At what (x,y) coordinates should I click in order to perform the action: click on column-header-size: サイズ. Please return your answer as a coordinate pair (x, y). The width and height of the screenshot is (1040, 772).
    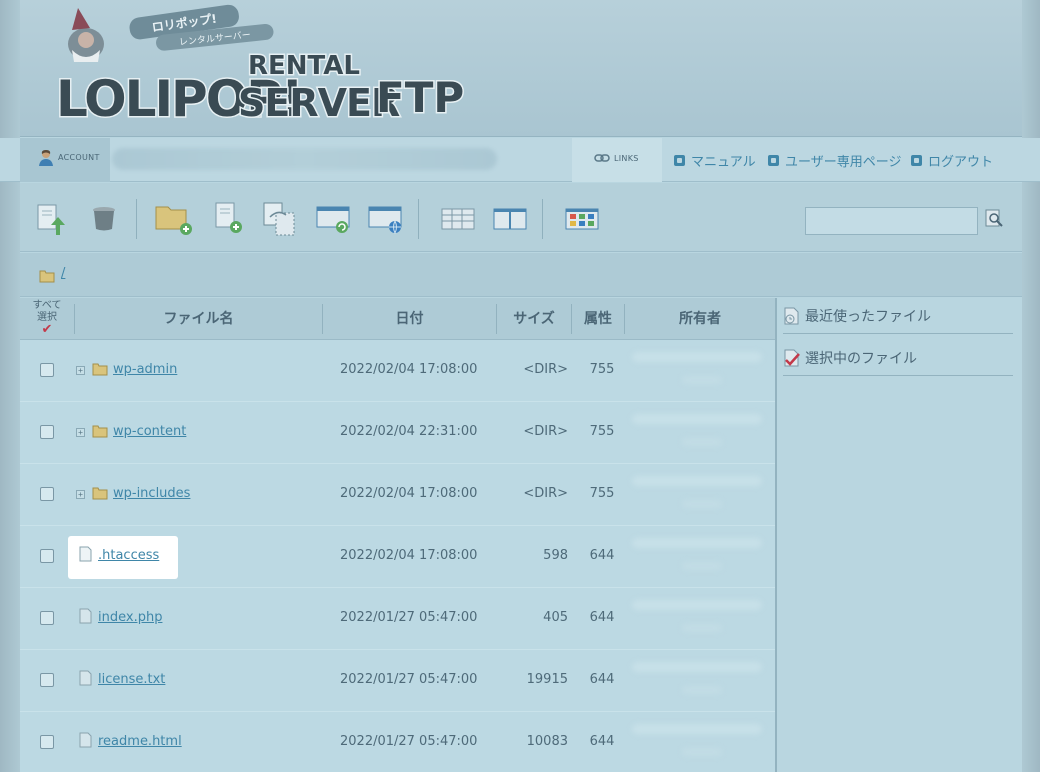
    Looking at the image, I should click on (534, 319).